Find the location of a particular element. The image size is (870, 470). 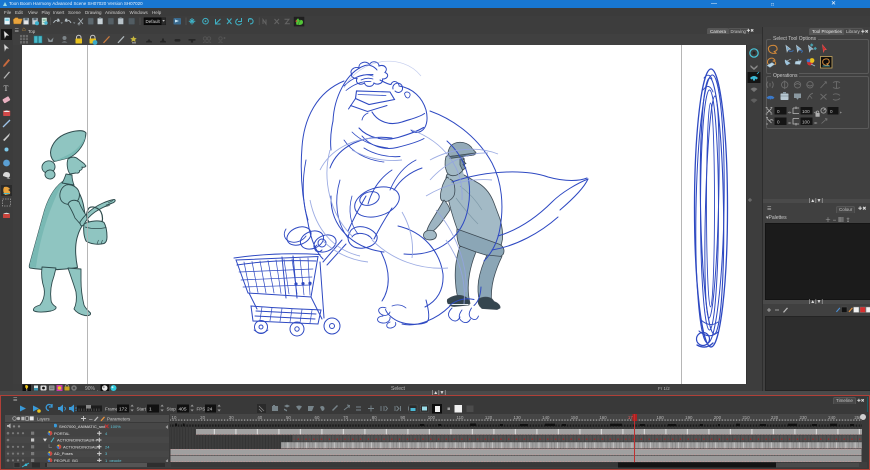

svg-text: T is located at coordinates (6, 88).